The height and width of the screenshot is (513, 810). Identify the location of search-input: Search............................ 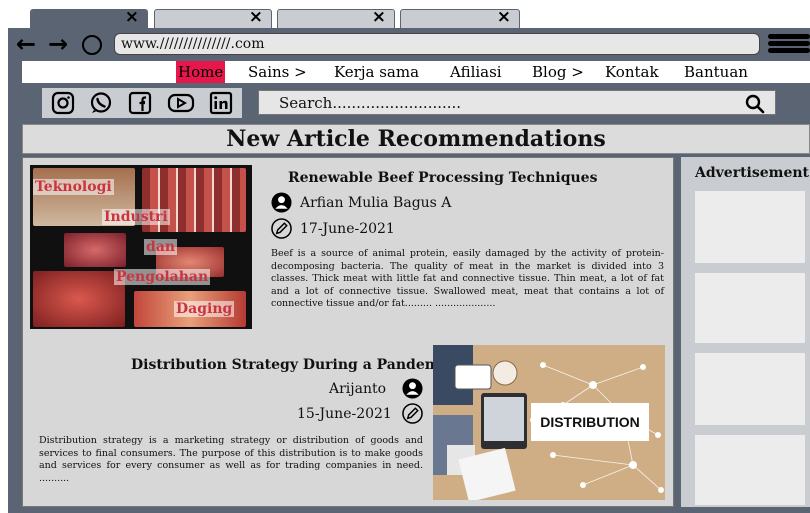
(370, 103).